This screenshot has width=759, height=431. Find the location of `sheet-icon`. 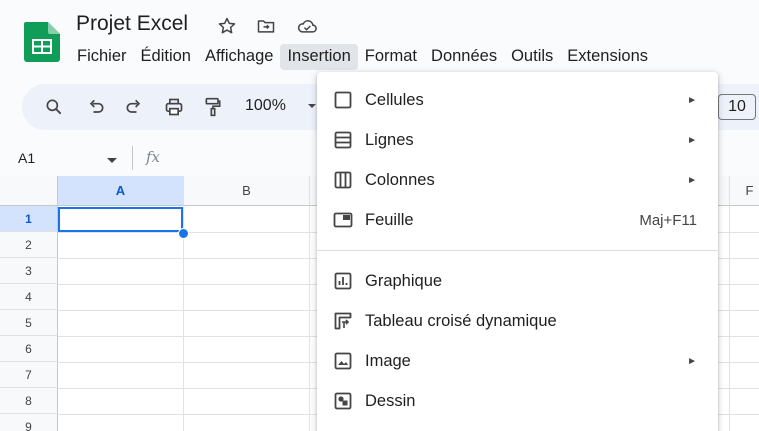

sheet-icon is located at coordinates (343, 220).